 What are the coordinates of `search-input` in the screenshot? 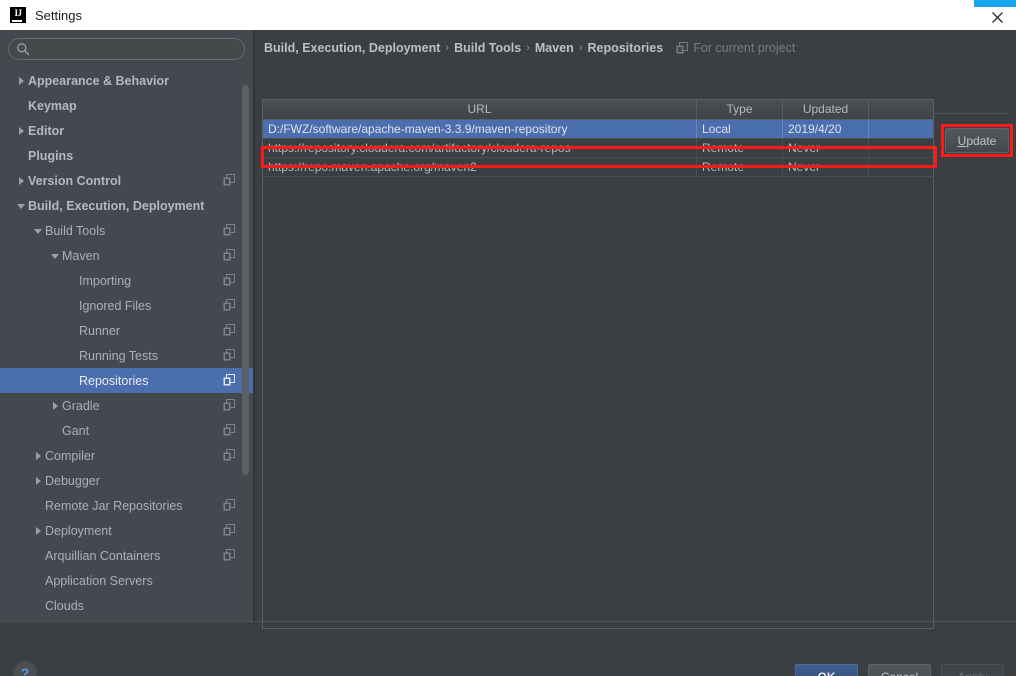 It's located at (126, 49).